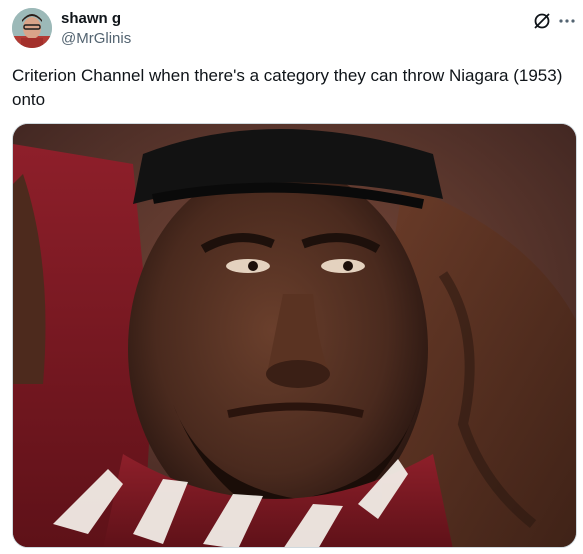 The width and height of the screenshot is (583, 554). What do you see at coordinates (96, 39) in the screenshot?
I see `author-handle: @MrGlinis` at bounding box center [96, 39].